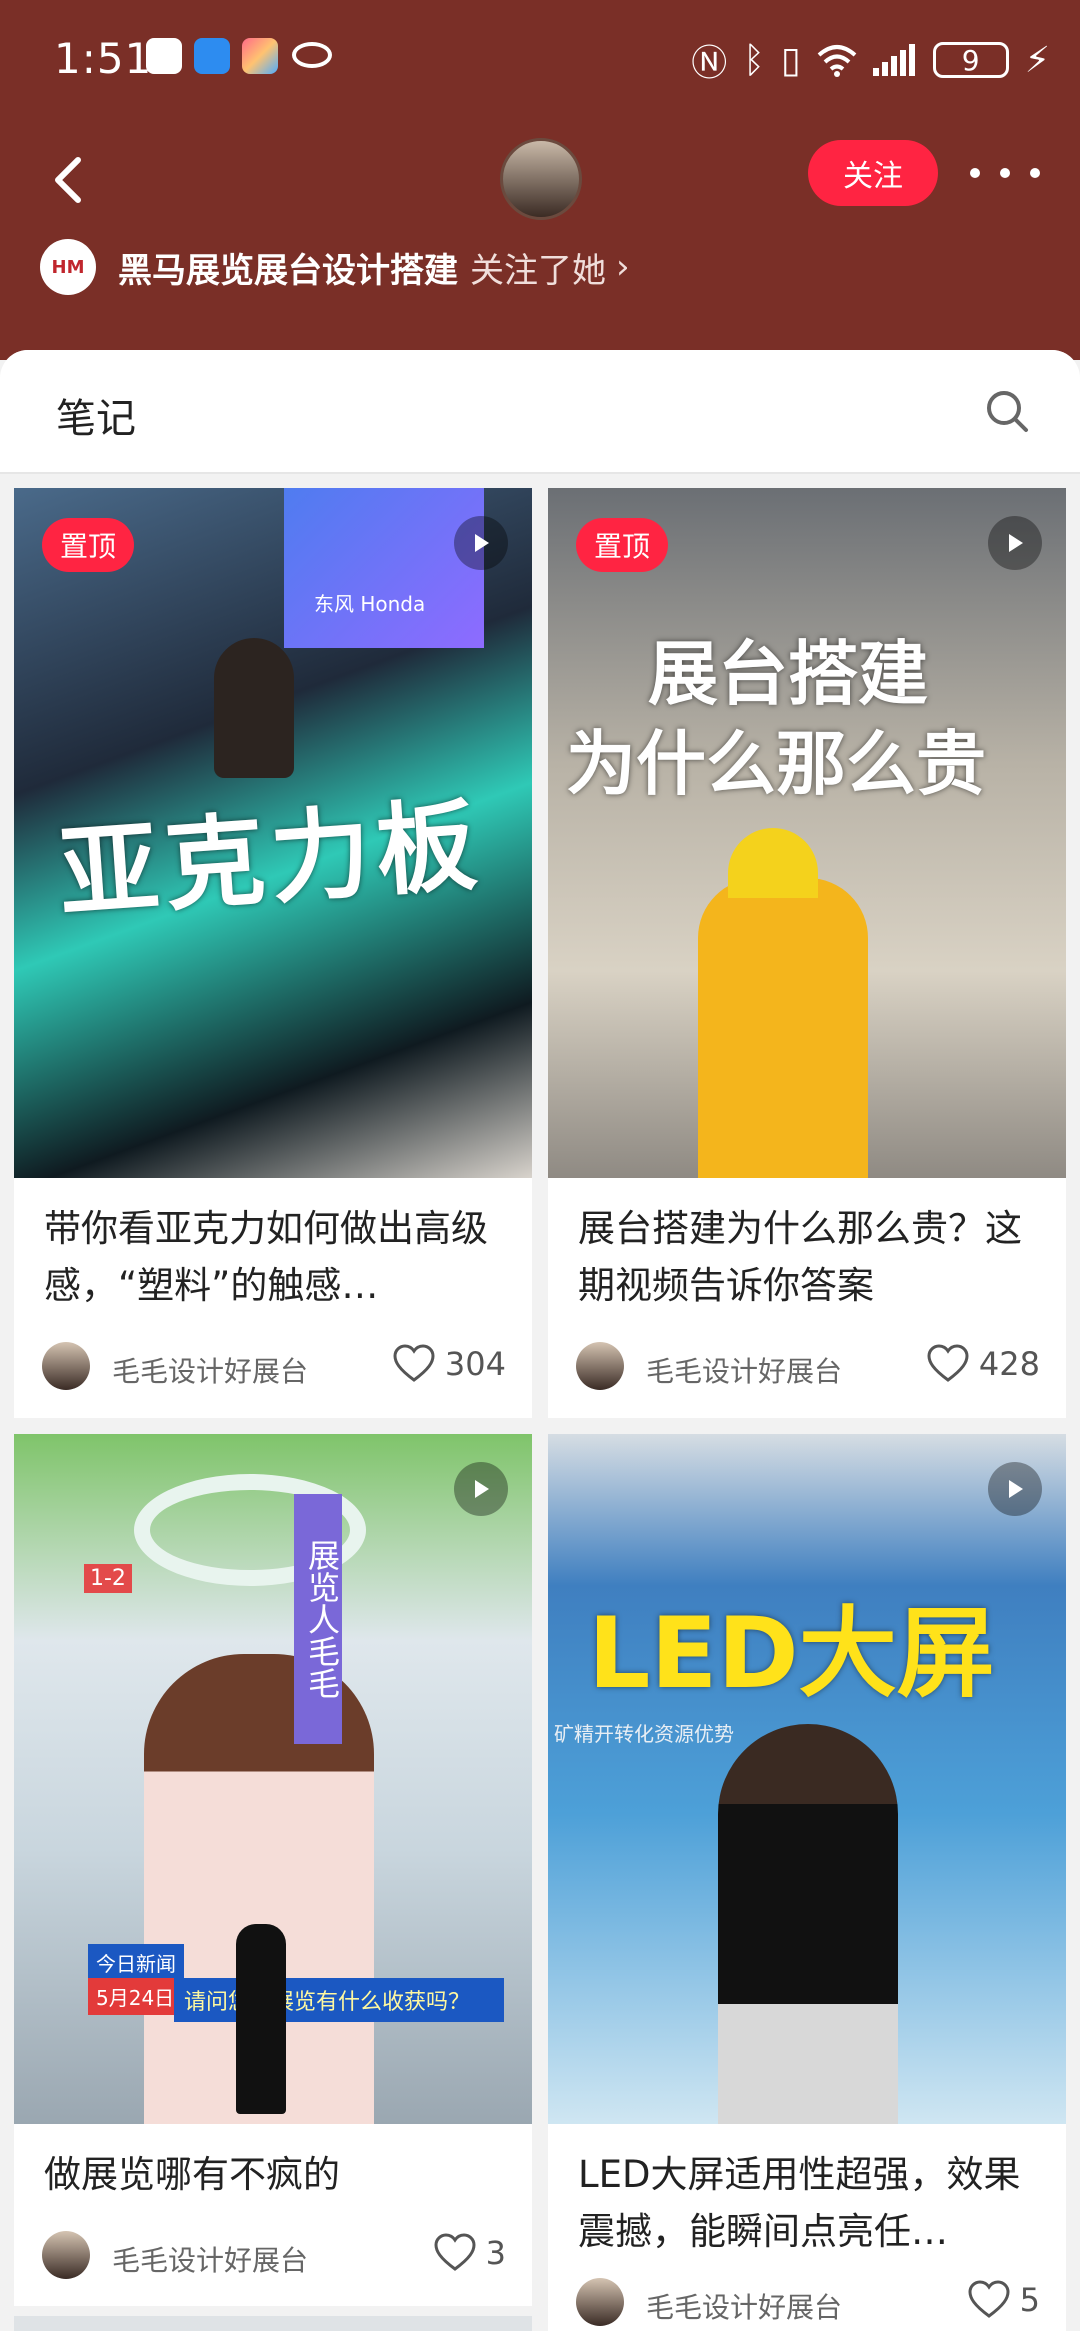 The image size is (1080, 2331). Describe the element at coordinates (837, 61) in the screenshot. I see `wifi-icon` at that location.